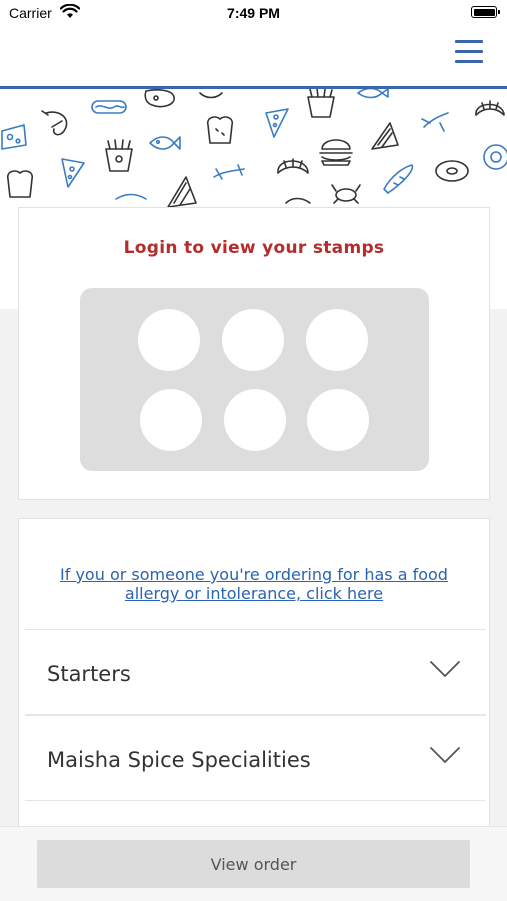  What do you see at coordinates (398, 179) in the screenshot?
I see `baguette-icon` at bounding box center [398, 179].